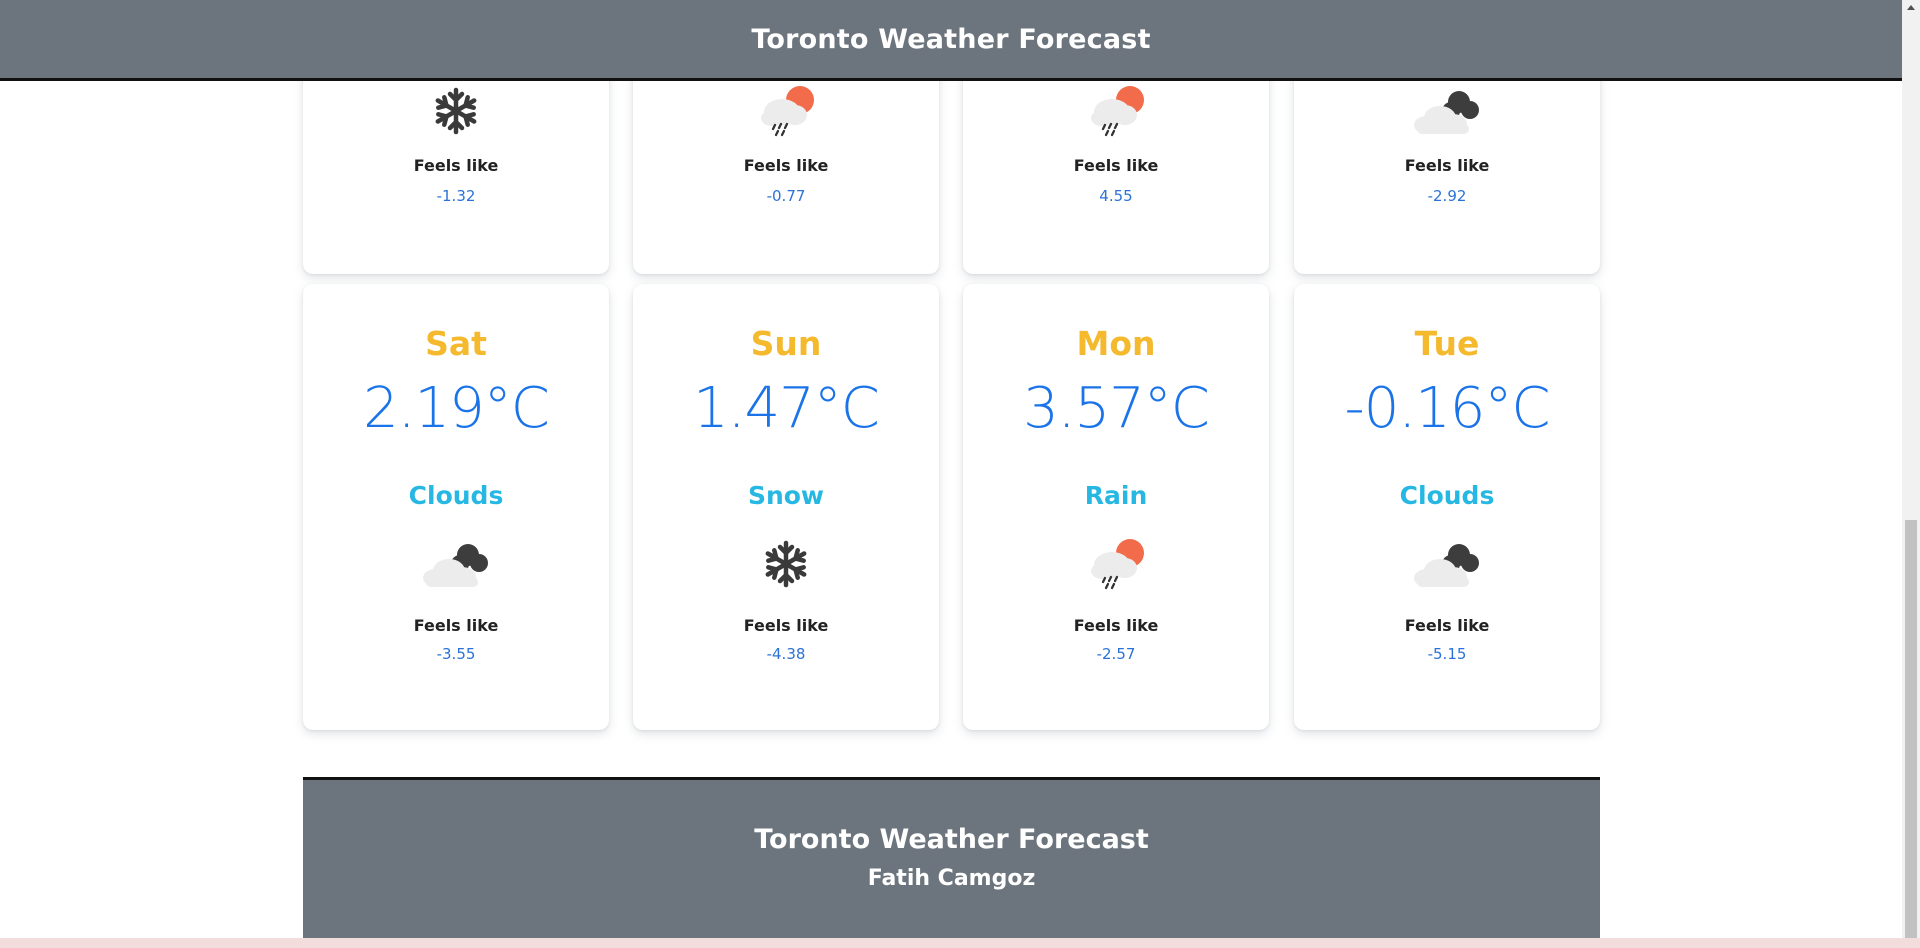 This screenshot has width=1920, height=948. What do you see at coordinates (1447, 408) in the screenshot?
I see `temperature: -0.16°C` at bounding box center [1447, 408].